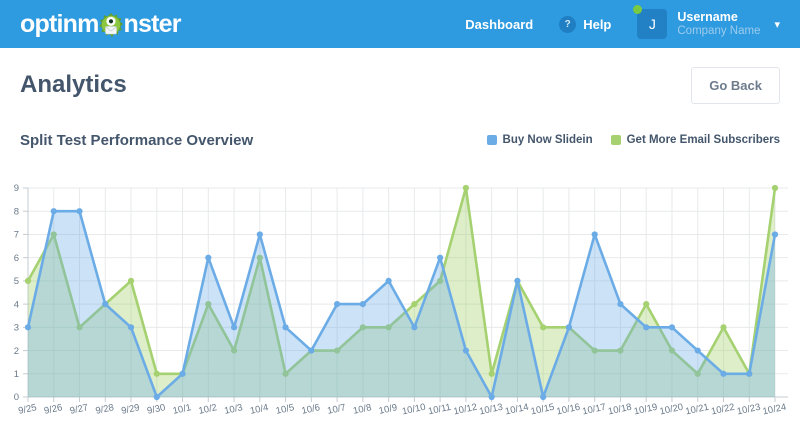 Image resolution: width=800 pixels, height=429 pixels. Describe the element at coordinates (16, 397) in the screenshot. I see `svg-text: 0` at that location.